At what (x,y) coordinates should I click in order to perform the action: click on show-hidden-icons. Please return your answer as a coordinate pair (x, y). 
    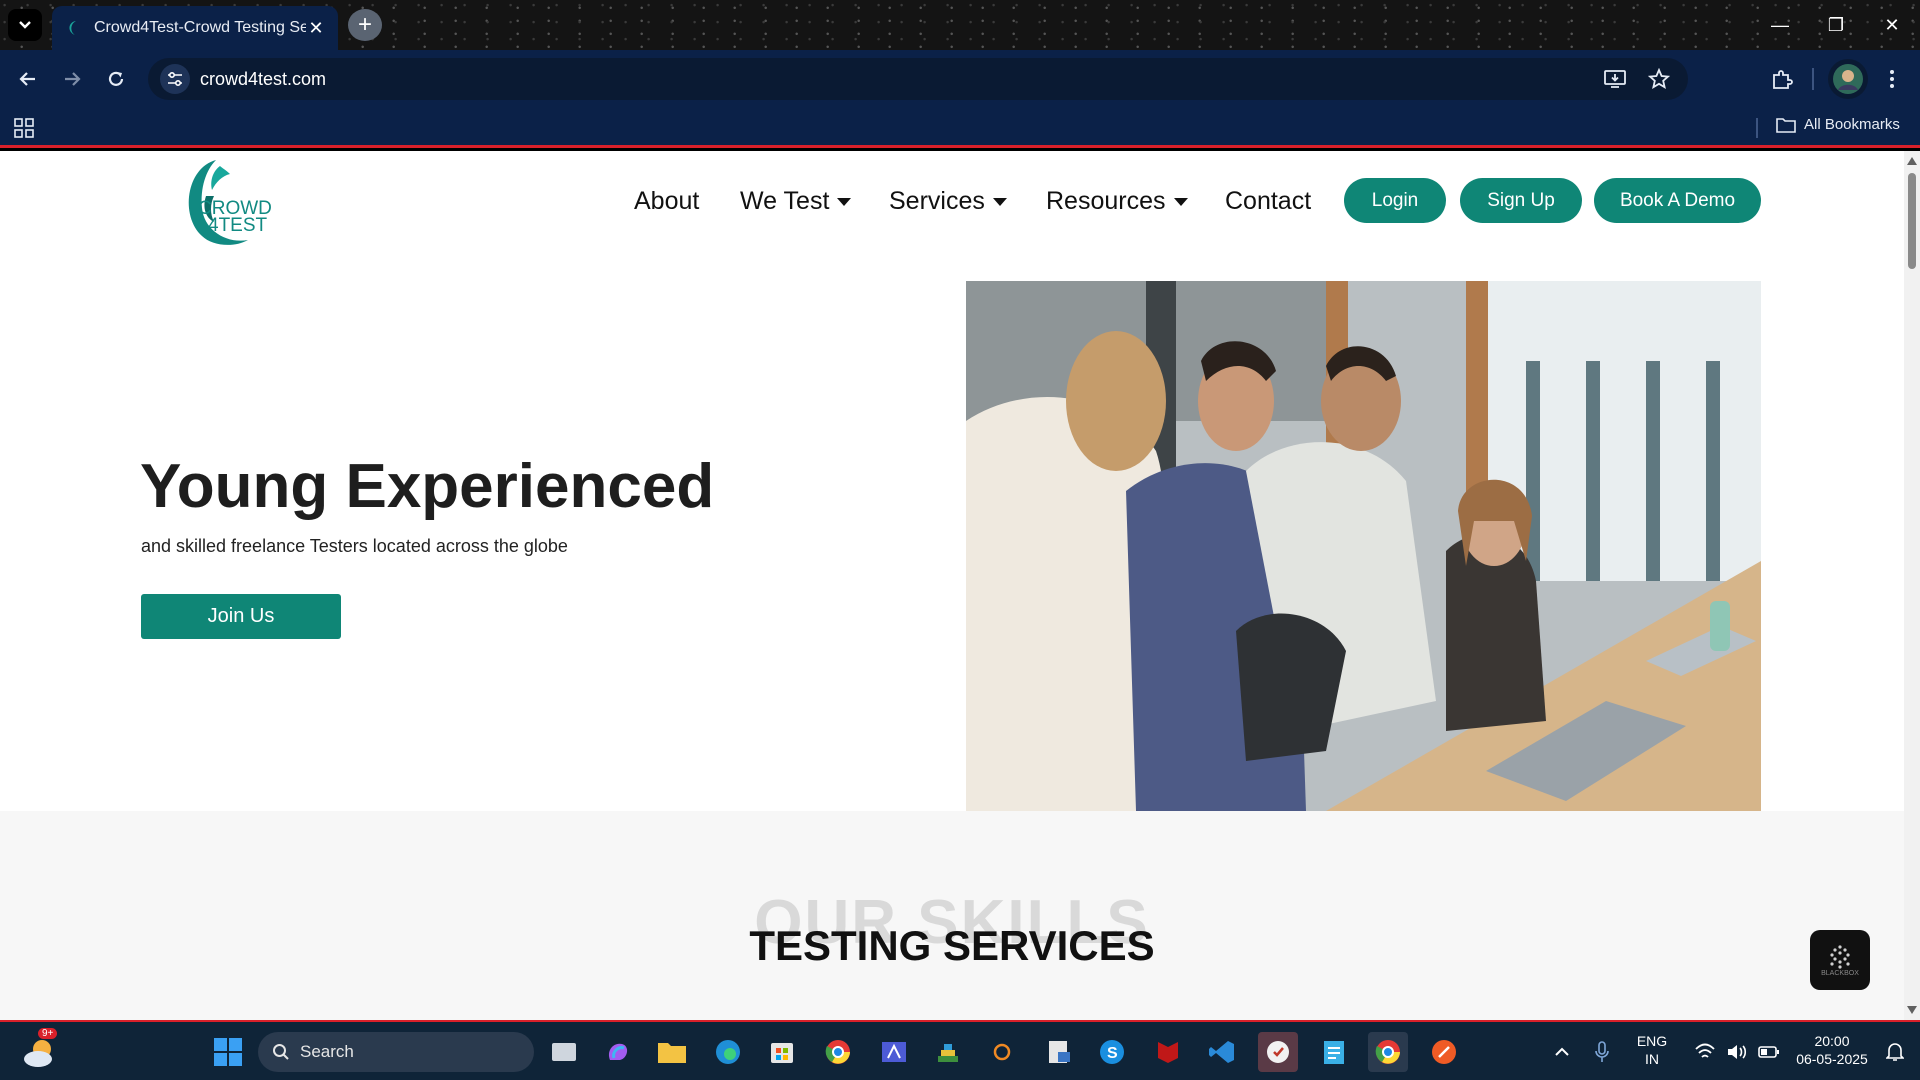
    Looking at the image, I should click on (1562, 1052).